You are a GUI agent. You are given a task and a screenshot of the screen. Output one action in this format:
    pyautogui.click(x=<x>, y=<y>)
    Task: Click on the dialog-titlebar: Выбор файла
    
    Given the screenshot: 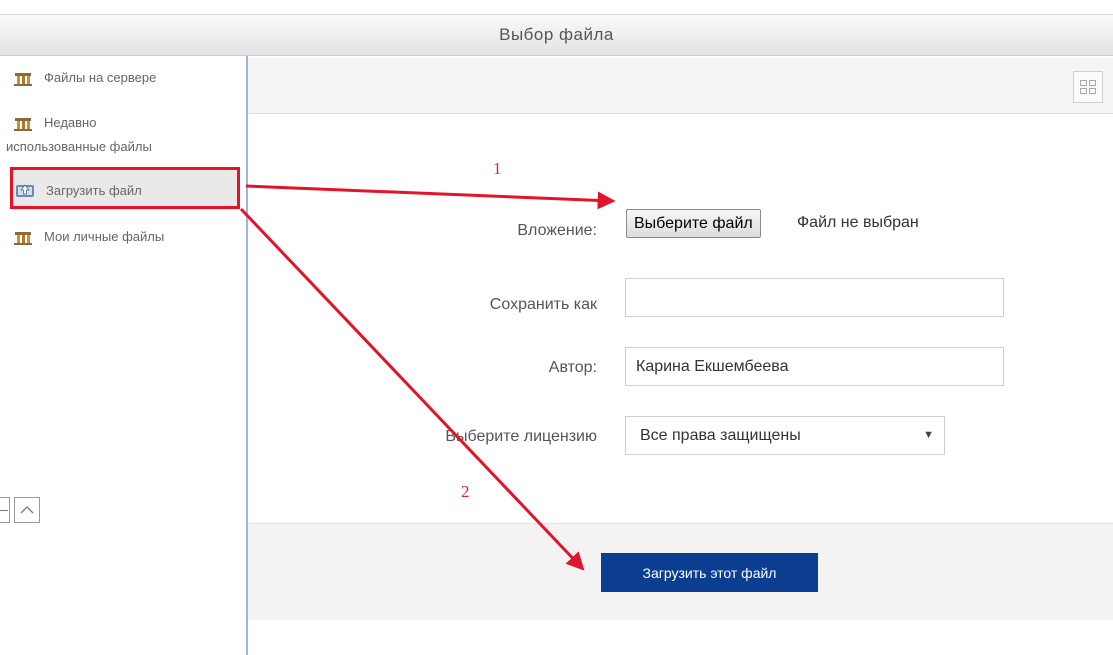 What is the action you would take?
    pyautogui.click(x=556, y=35)
    